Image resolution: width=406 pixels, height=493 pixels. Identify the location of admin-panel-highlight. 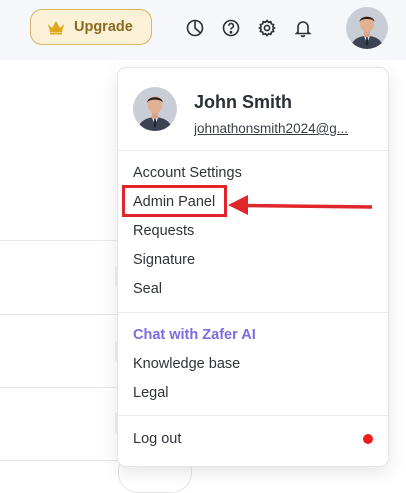
(174, 201).